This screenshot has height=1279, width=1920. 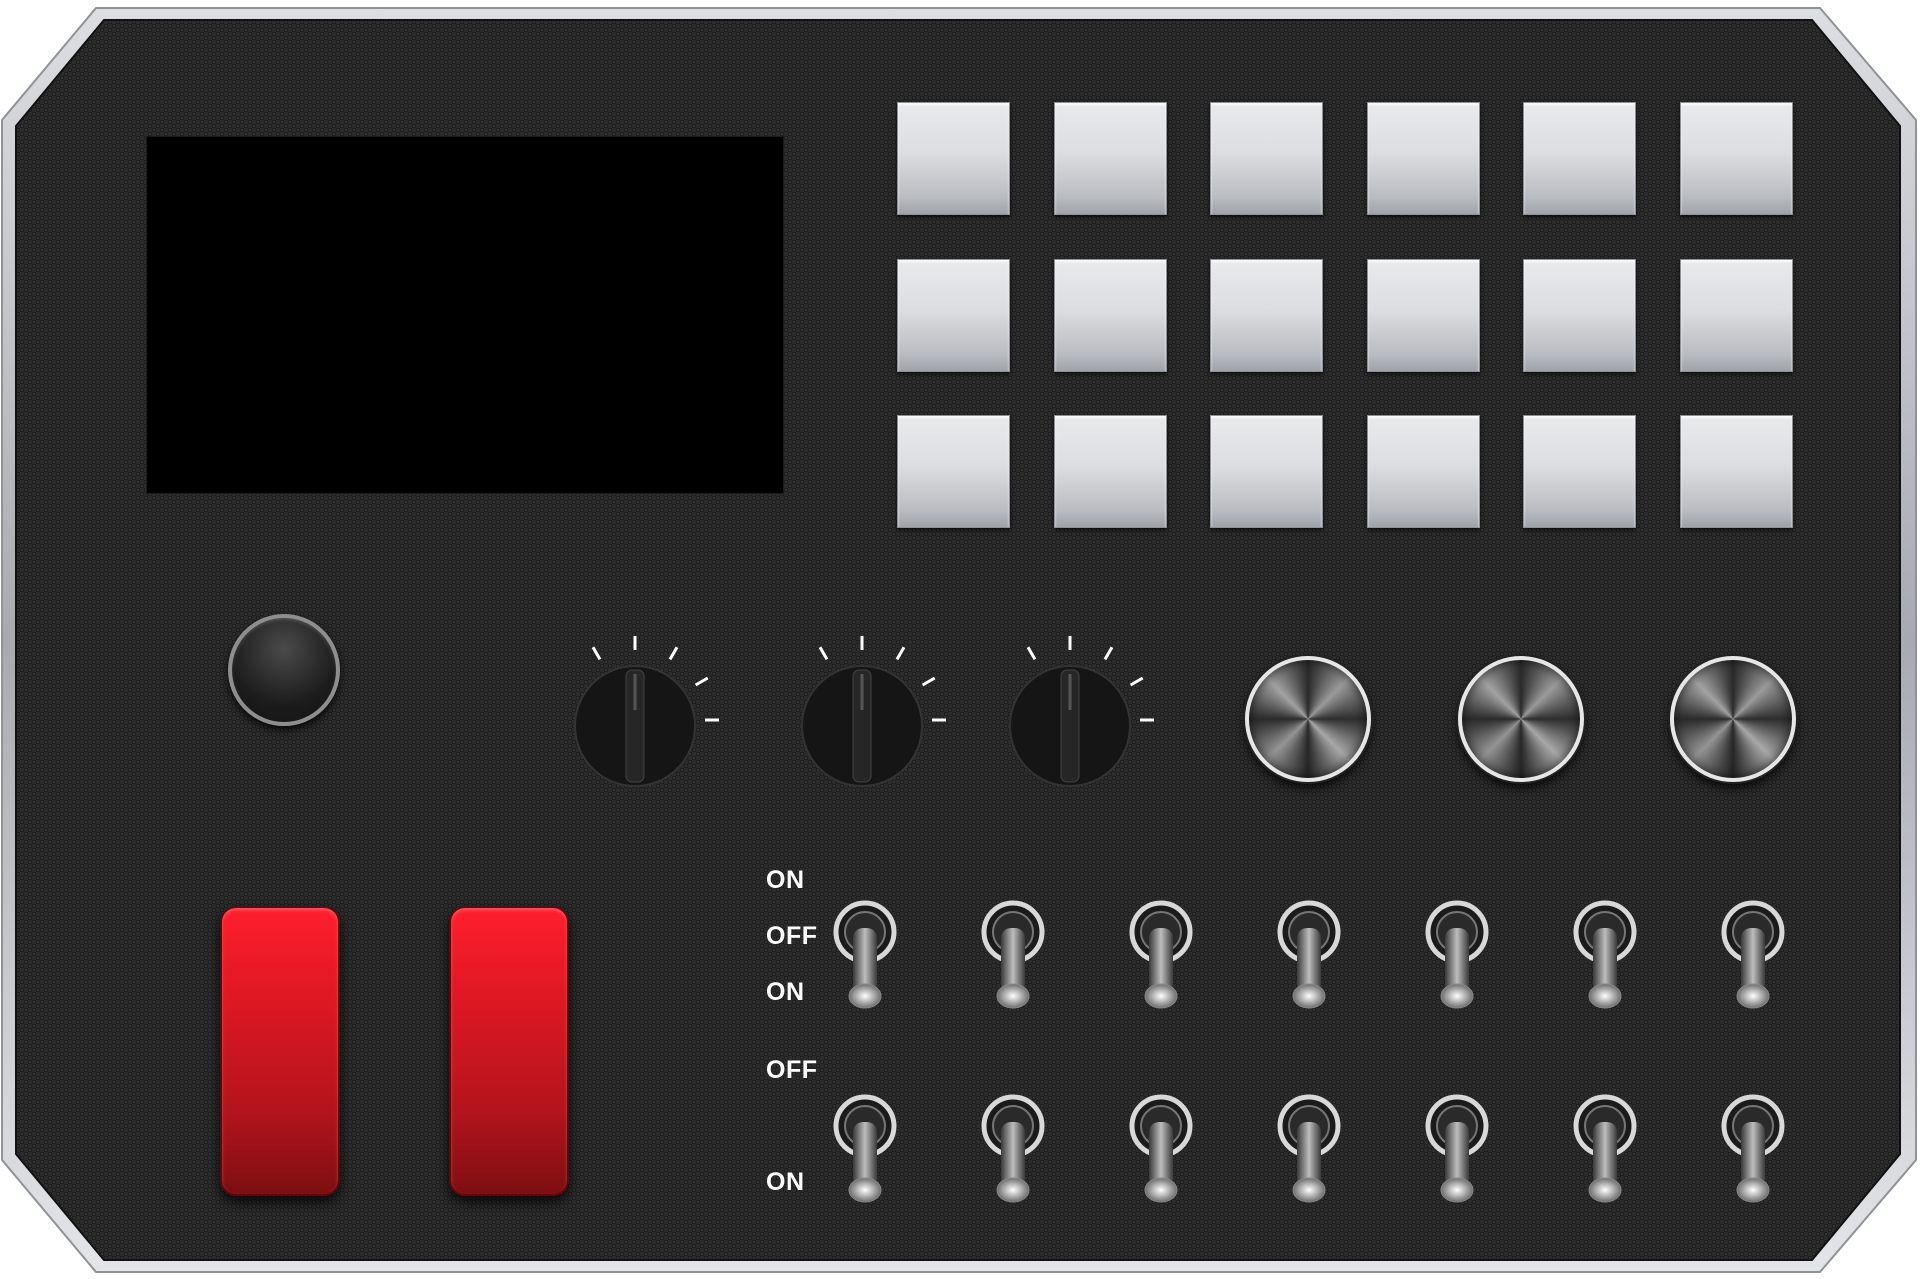 What do you see at coordinates (1110, 315) in the screenshot?
I see `pad-button-r2-c2` at bounding box center [1110, 315].